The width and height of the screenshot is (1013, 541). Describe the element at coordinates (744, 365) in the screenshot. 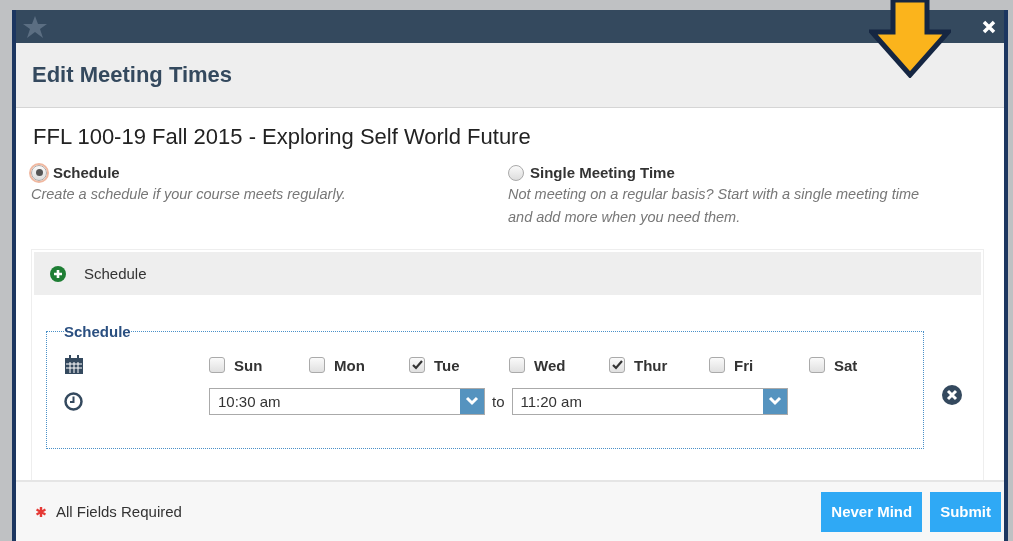

I see `day-label: Fri` at that location.